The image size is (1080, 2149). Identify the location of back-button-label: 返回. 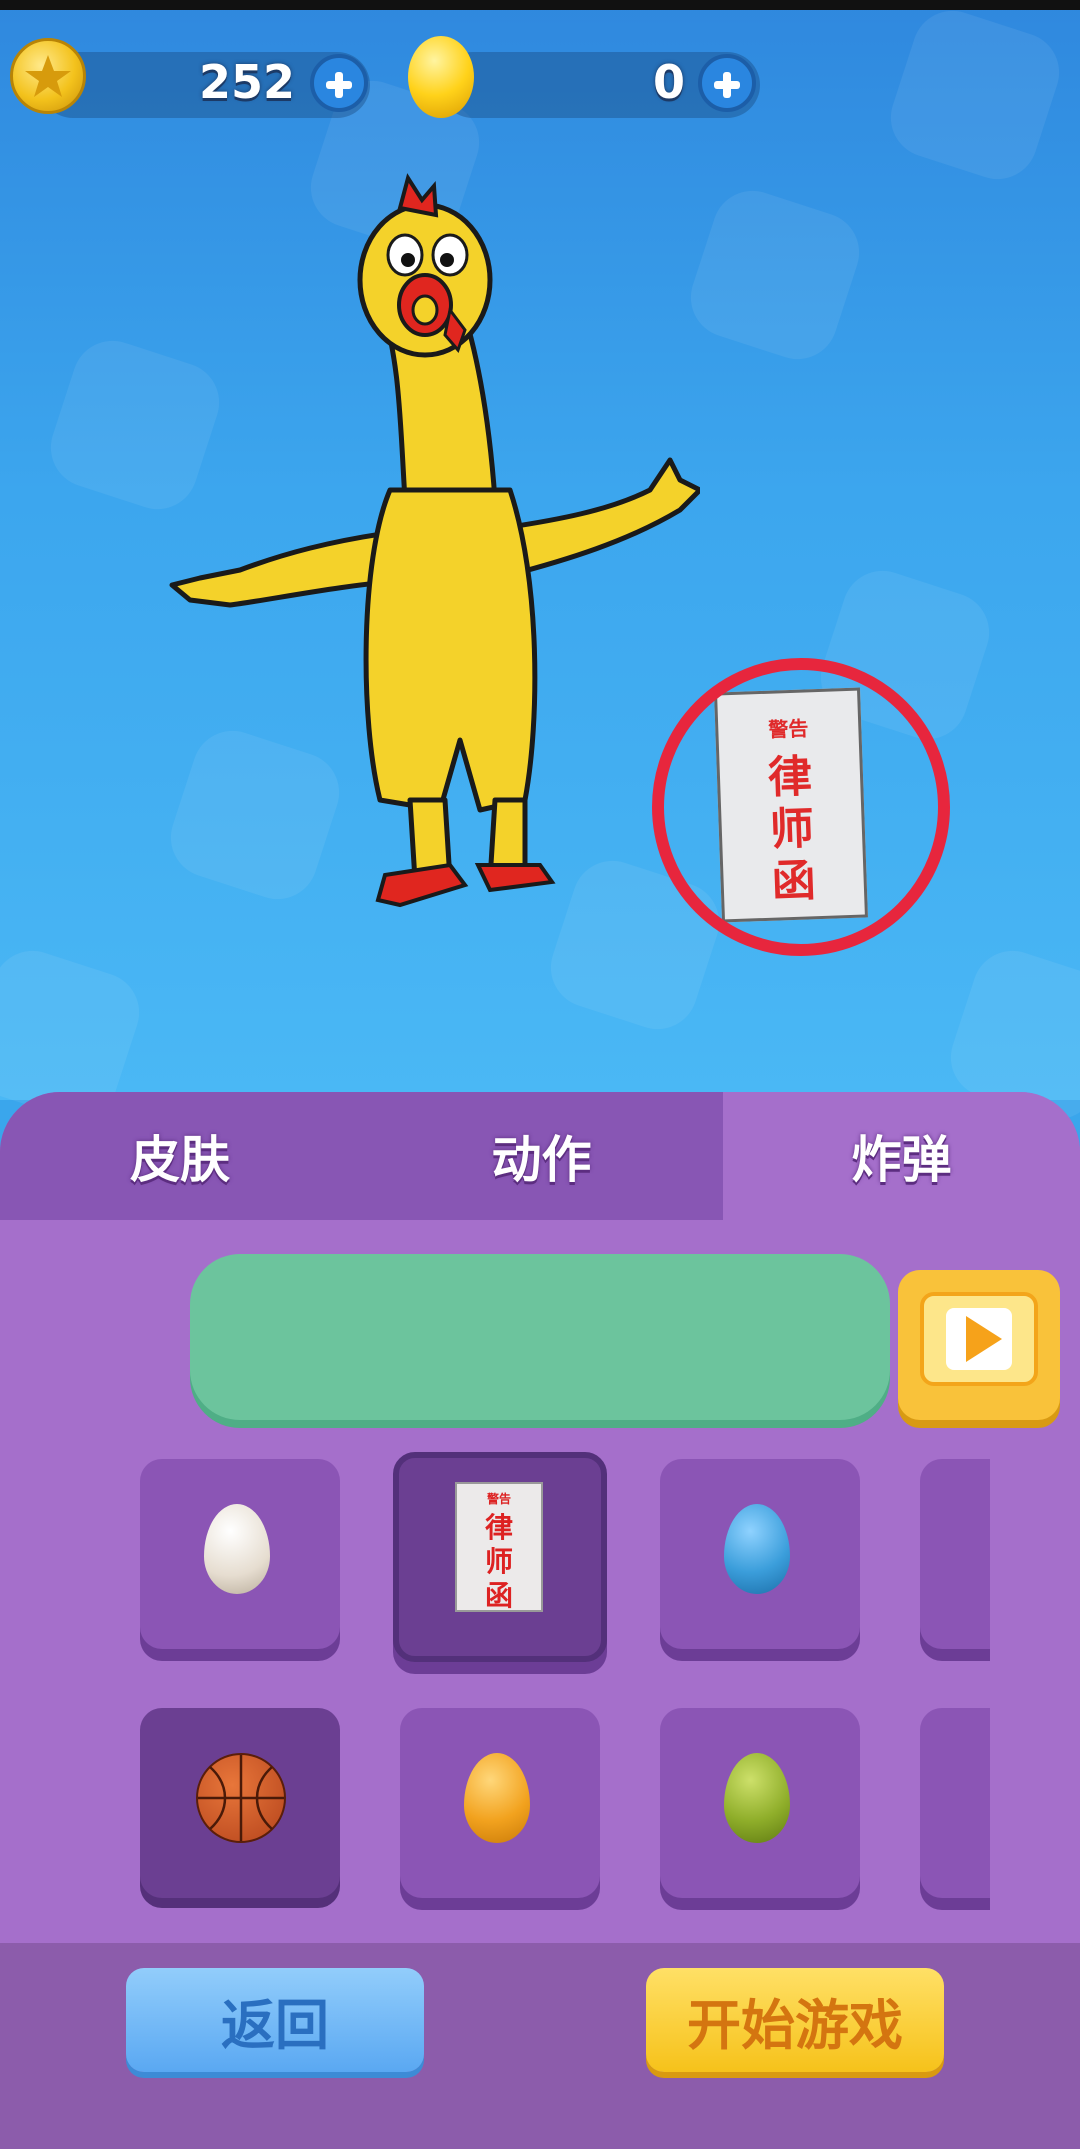
(275, 2025).